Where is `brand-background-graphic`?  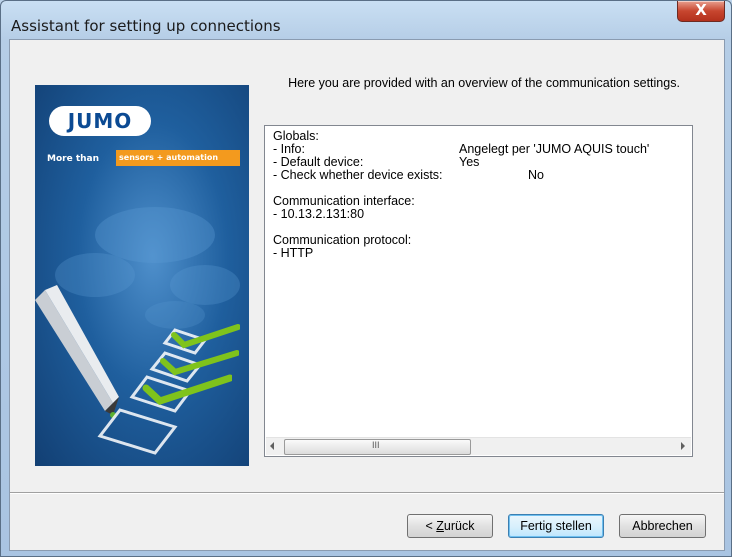 brand-background-graphic is located at coordinates (137, 331).